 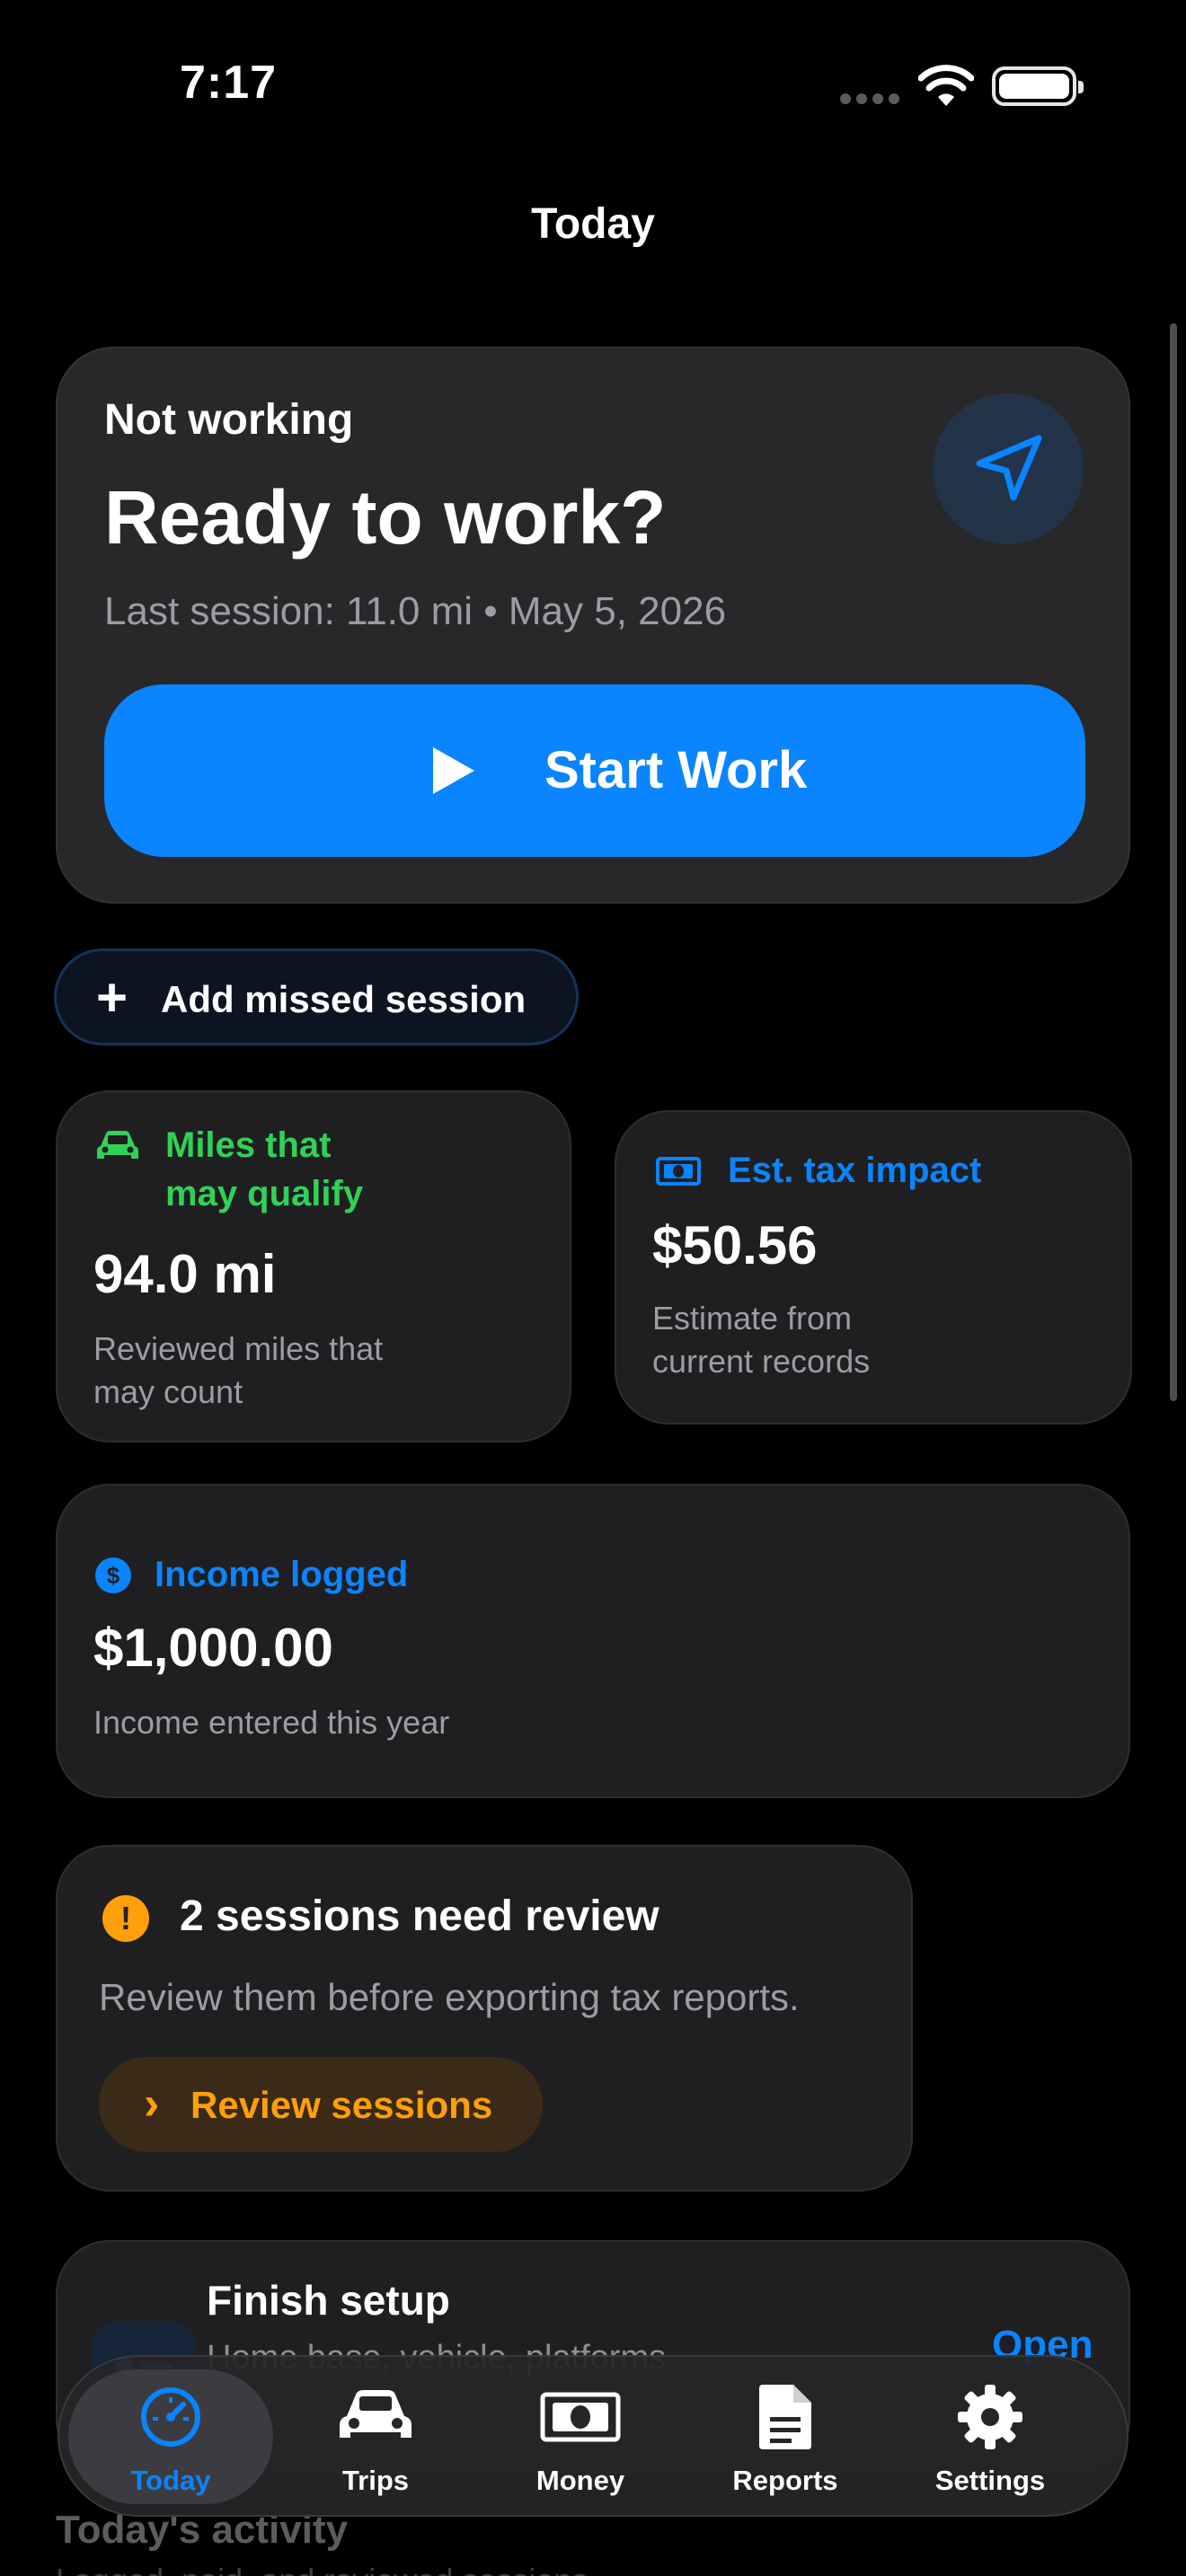 What do you see at coordinates (328, 2300) in the screenshot?
I see `setup-title: Finish setup` at bounding box center [328, 2300].